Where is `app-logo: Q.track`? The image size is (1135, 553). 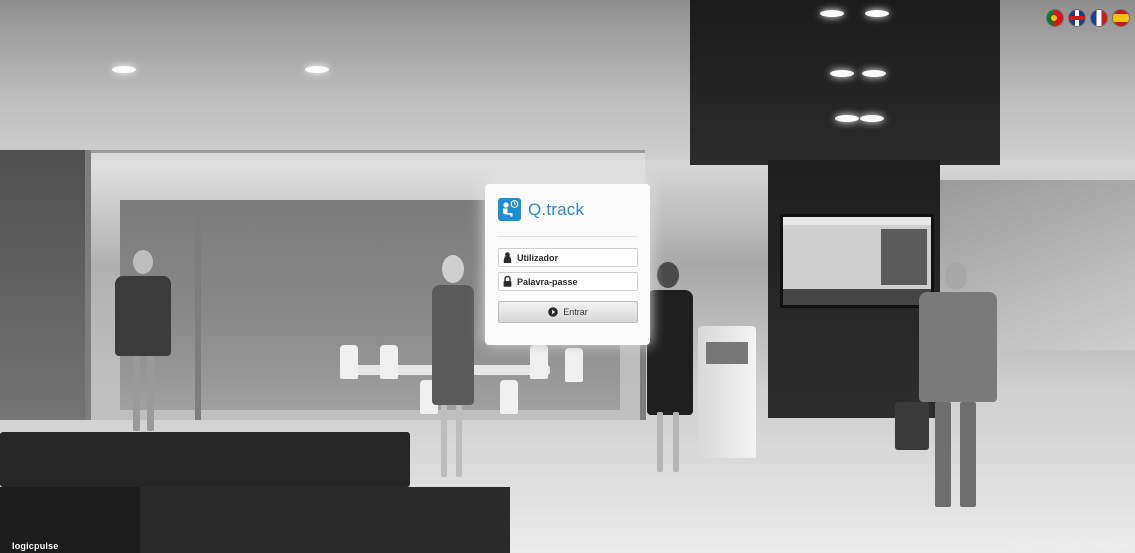 app-logo: Q.track is located at coordinates (541, 209).